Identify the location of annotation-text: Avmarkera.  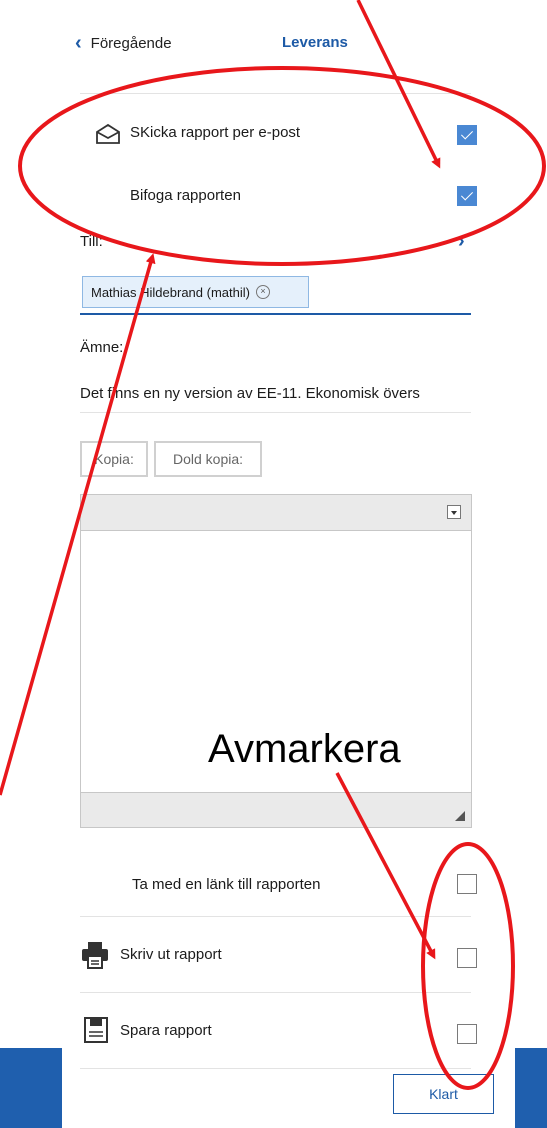
(304, 749).